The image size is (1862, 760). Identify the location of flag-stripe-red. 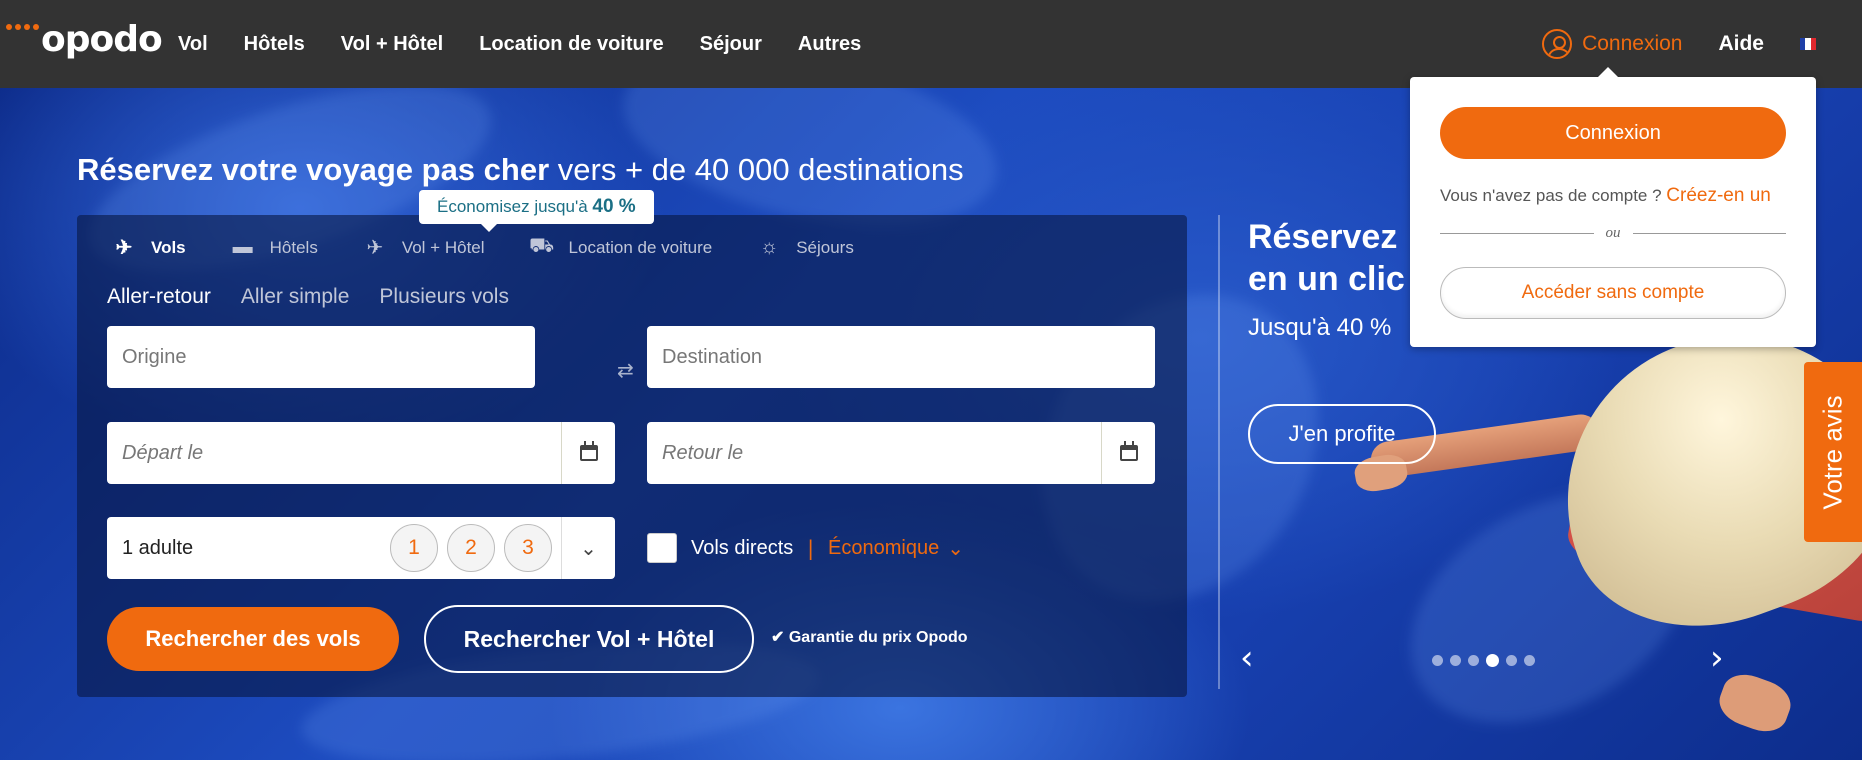
(1813, 44).